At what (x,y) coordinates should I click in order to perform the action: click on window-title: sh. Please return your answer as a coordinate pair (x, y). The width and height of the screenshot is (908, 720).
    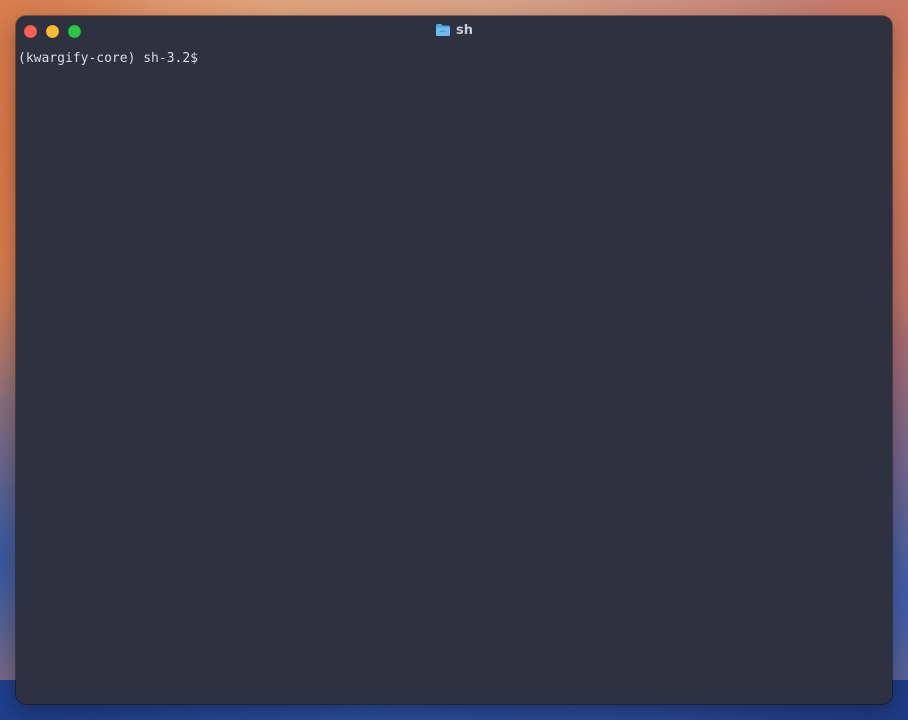
    Looking at the image, I should click on (454, 32).